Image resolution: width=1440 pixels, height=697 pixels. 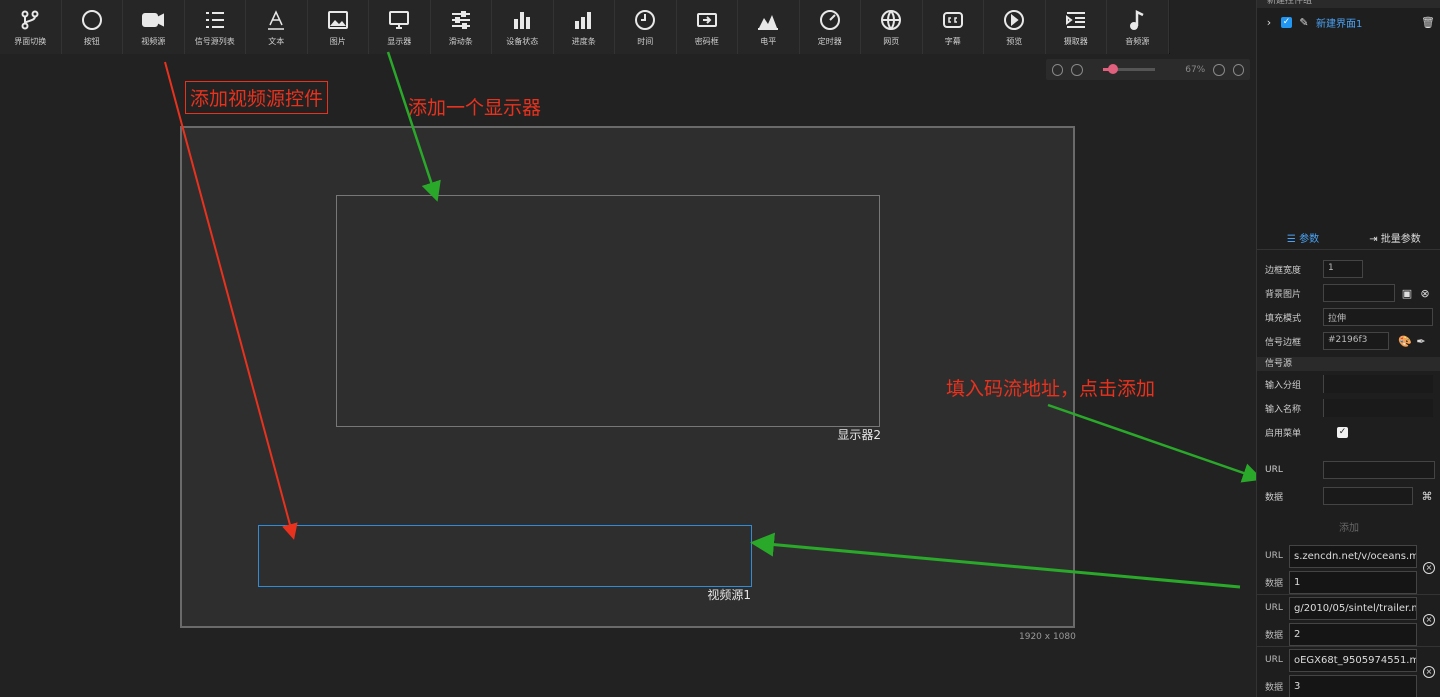 What do you see at coordinates (1195, 69) in the screenshot?
I see `zoom-percent: 67%` at bounding box center [1195, 69].